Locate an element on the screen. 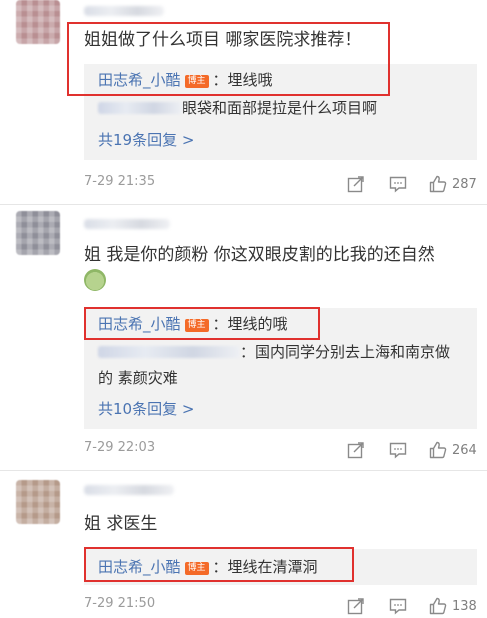 The width and height of the screenshot is (487, 618). comment-meta: 7-29 22:03 264 is located at coordinates (280, 450).